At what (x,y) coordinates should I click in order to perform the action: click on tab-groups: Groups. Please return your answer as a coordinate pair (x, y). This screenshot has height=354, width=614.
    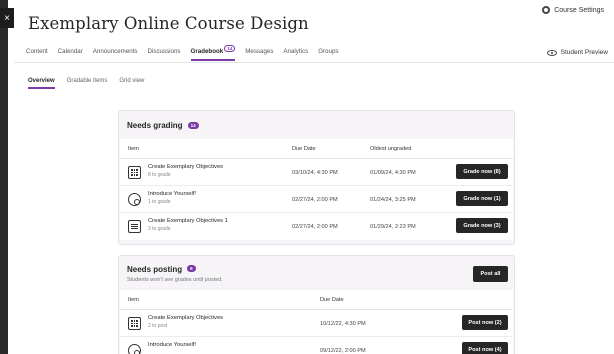
    Looking at the image, I should click on (328, 54).